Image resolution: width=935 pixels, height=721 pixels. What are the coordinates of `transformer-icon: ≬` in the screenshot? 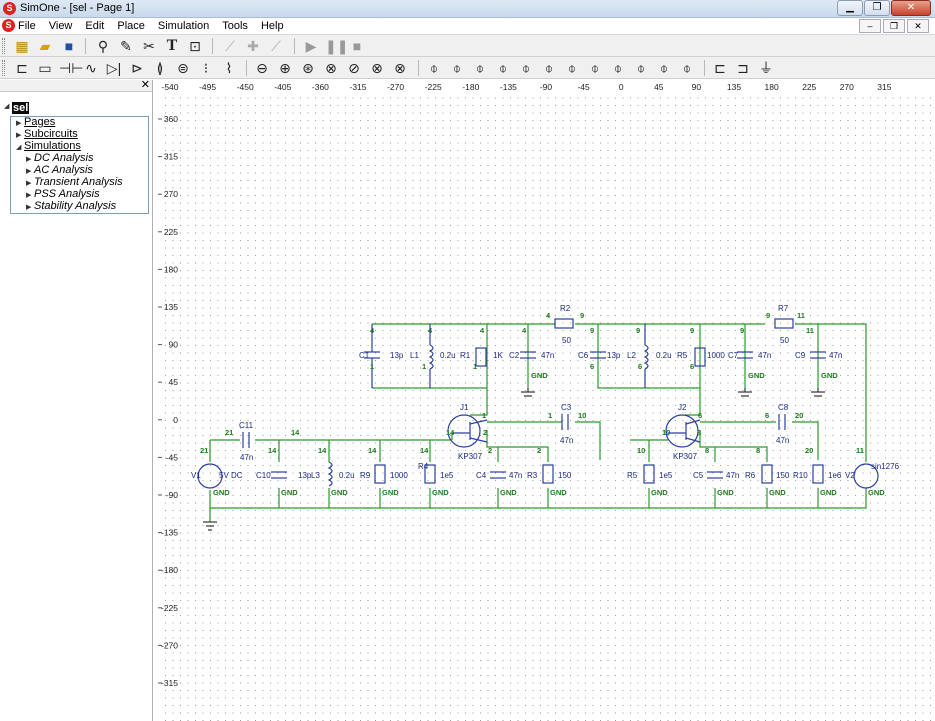 It's located at (160, 68).